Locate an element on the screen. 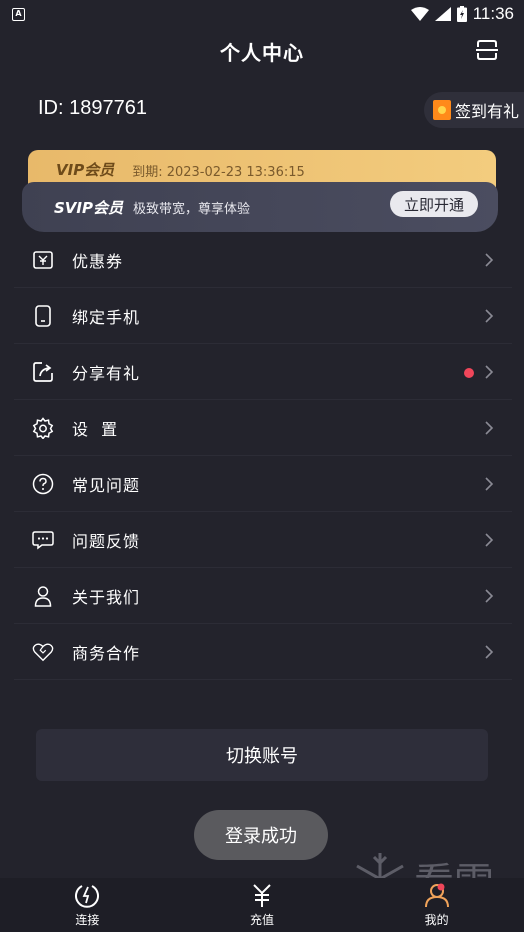  menu-item-settings: 设 置 is located at coordinates (263, 428).